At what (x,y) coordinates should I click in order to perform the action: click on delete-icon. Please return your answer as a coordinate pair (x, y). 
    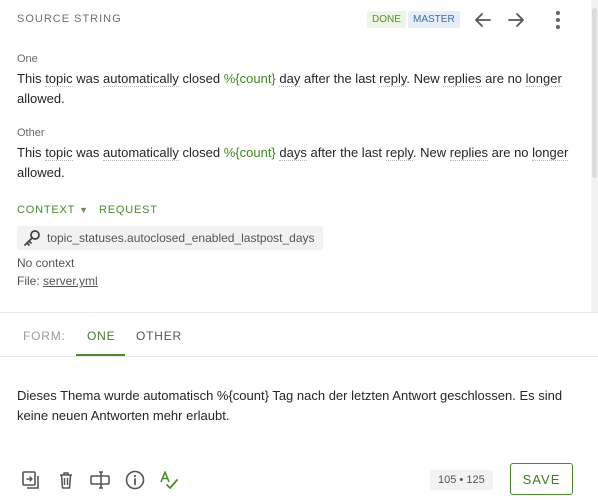
    Looking at the image, I should click on (66, 480).